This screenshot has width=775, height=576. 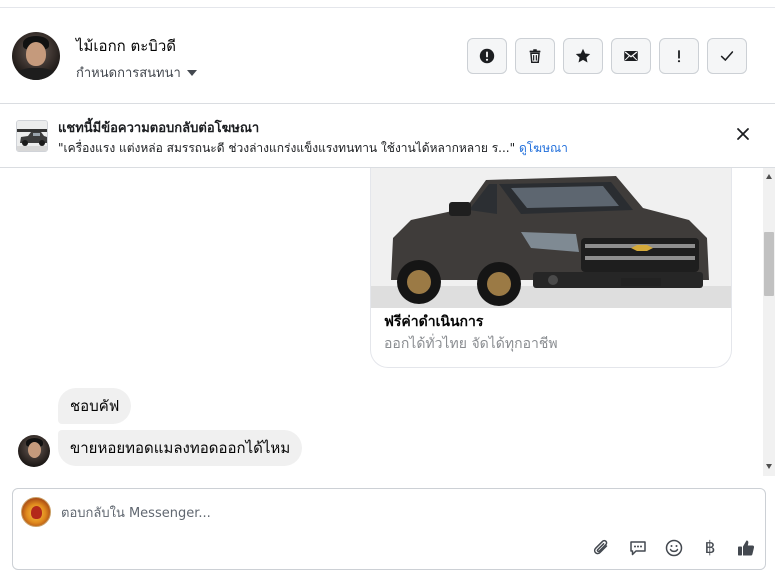 I want to click on ad-banner-title: แชทนี้มีข้อความตอบกลับต่อโฆษณา, so click(x=159, y=128).